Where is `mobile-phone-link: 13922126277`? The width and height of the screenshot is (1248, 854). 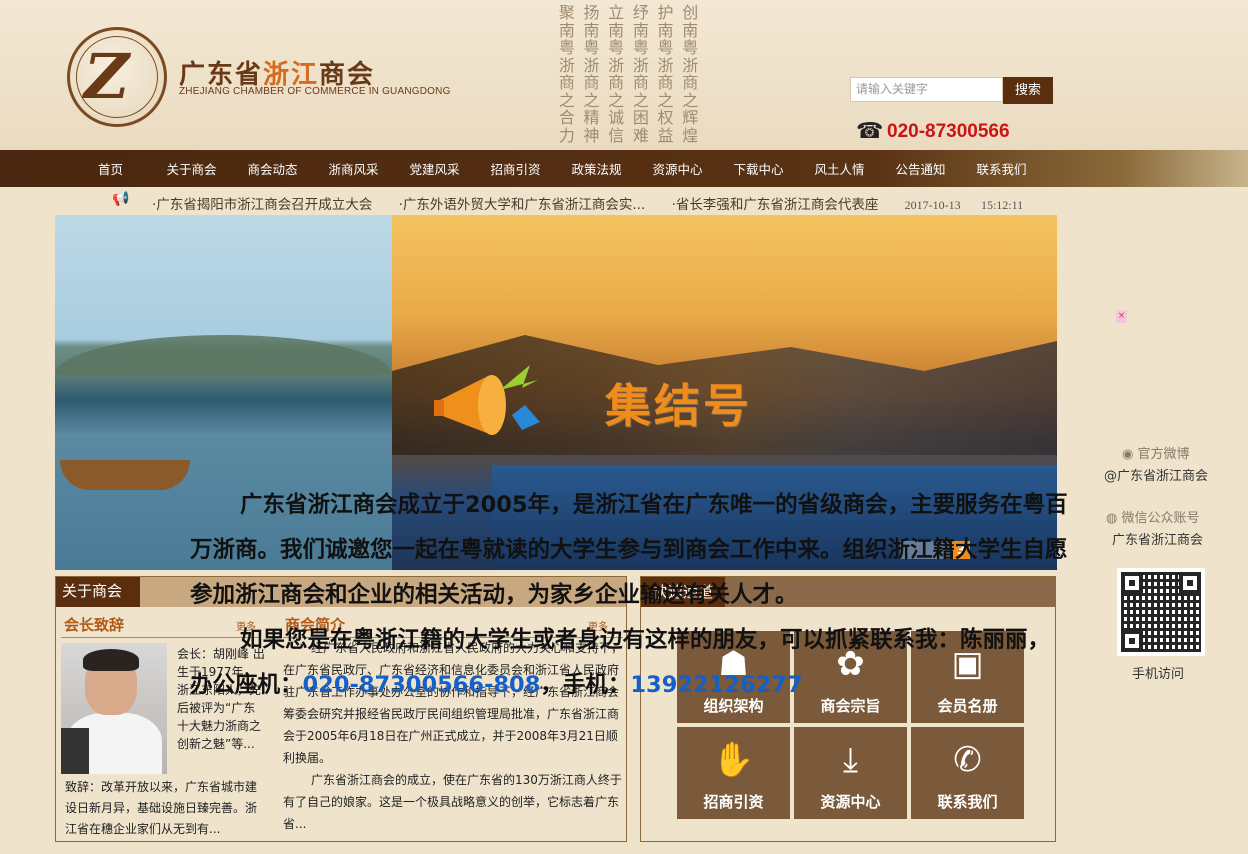
mobile-phone-link: 13922126277 is located at coordinates (716, 685).